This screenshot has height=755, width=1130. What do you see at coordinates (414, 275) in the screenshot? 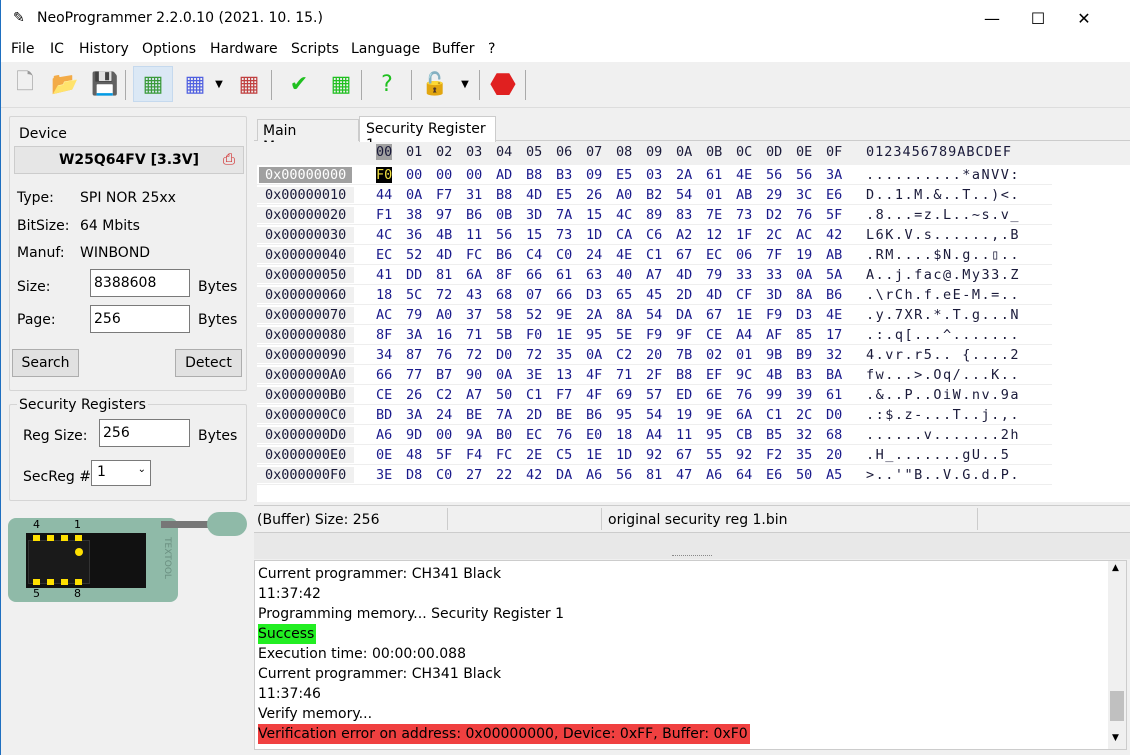
I see `hex-byte: DD` at bounding box center [414, 275].